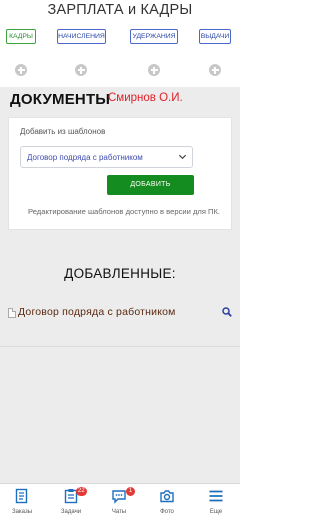 The image size is (320, 524). What do you see at coordinates (81, 36) in the screenshot?
I see `tab-nachisleniya: НАЧИСЛЕНИЯ` at bounding box center [81, 36].